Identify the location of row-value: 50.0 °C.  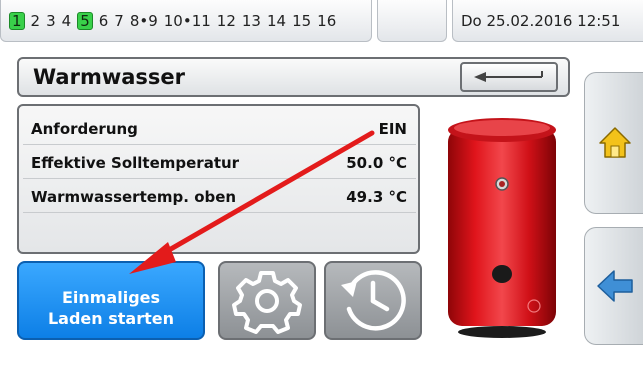
(376, 163).